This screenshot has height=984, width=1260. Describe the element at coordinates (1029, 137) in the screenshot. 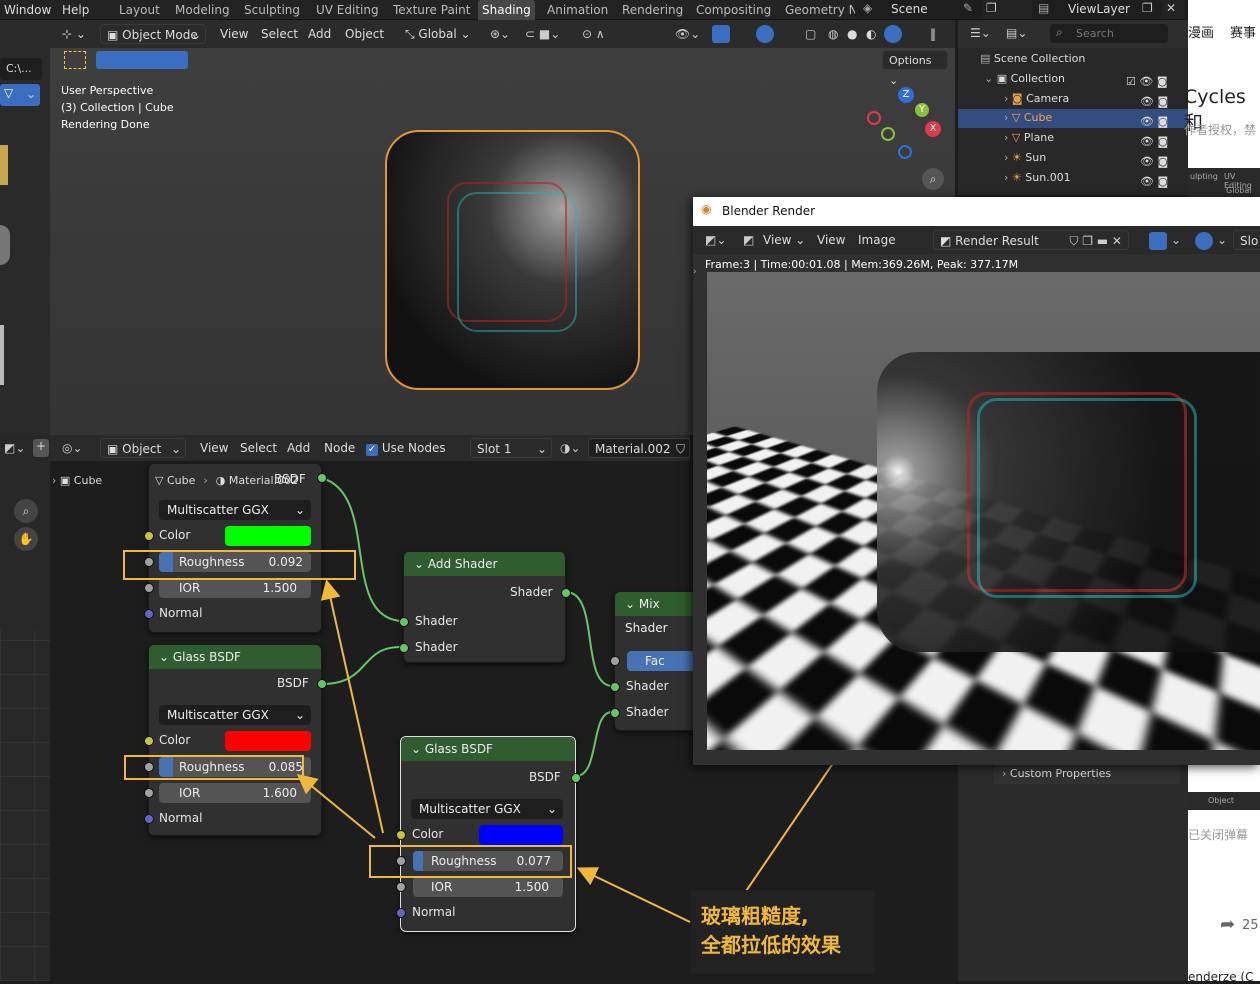

I see `outliner-row-plane: › ▽ Plane` at that location.